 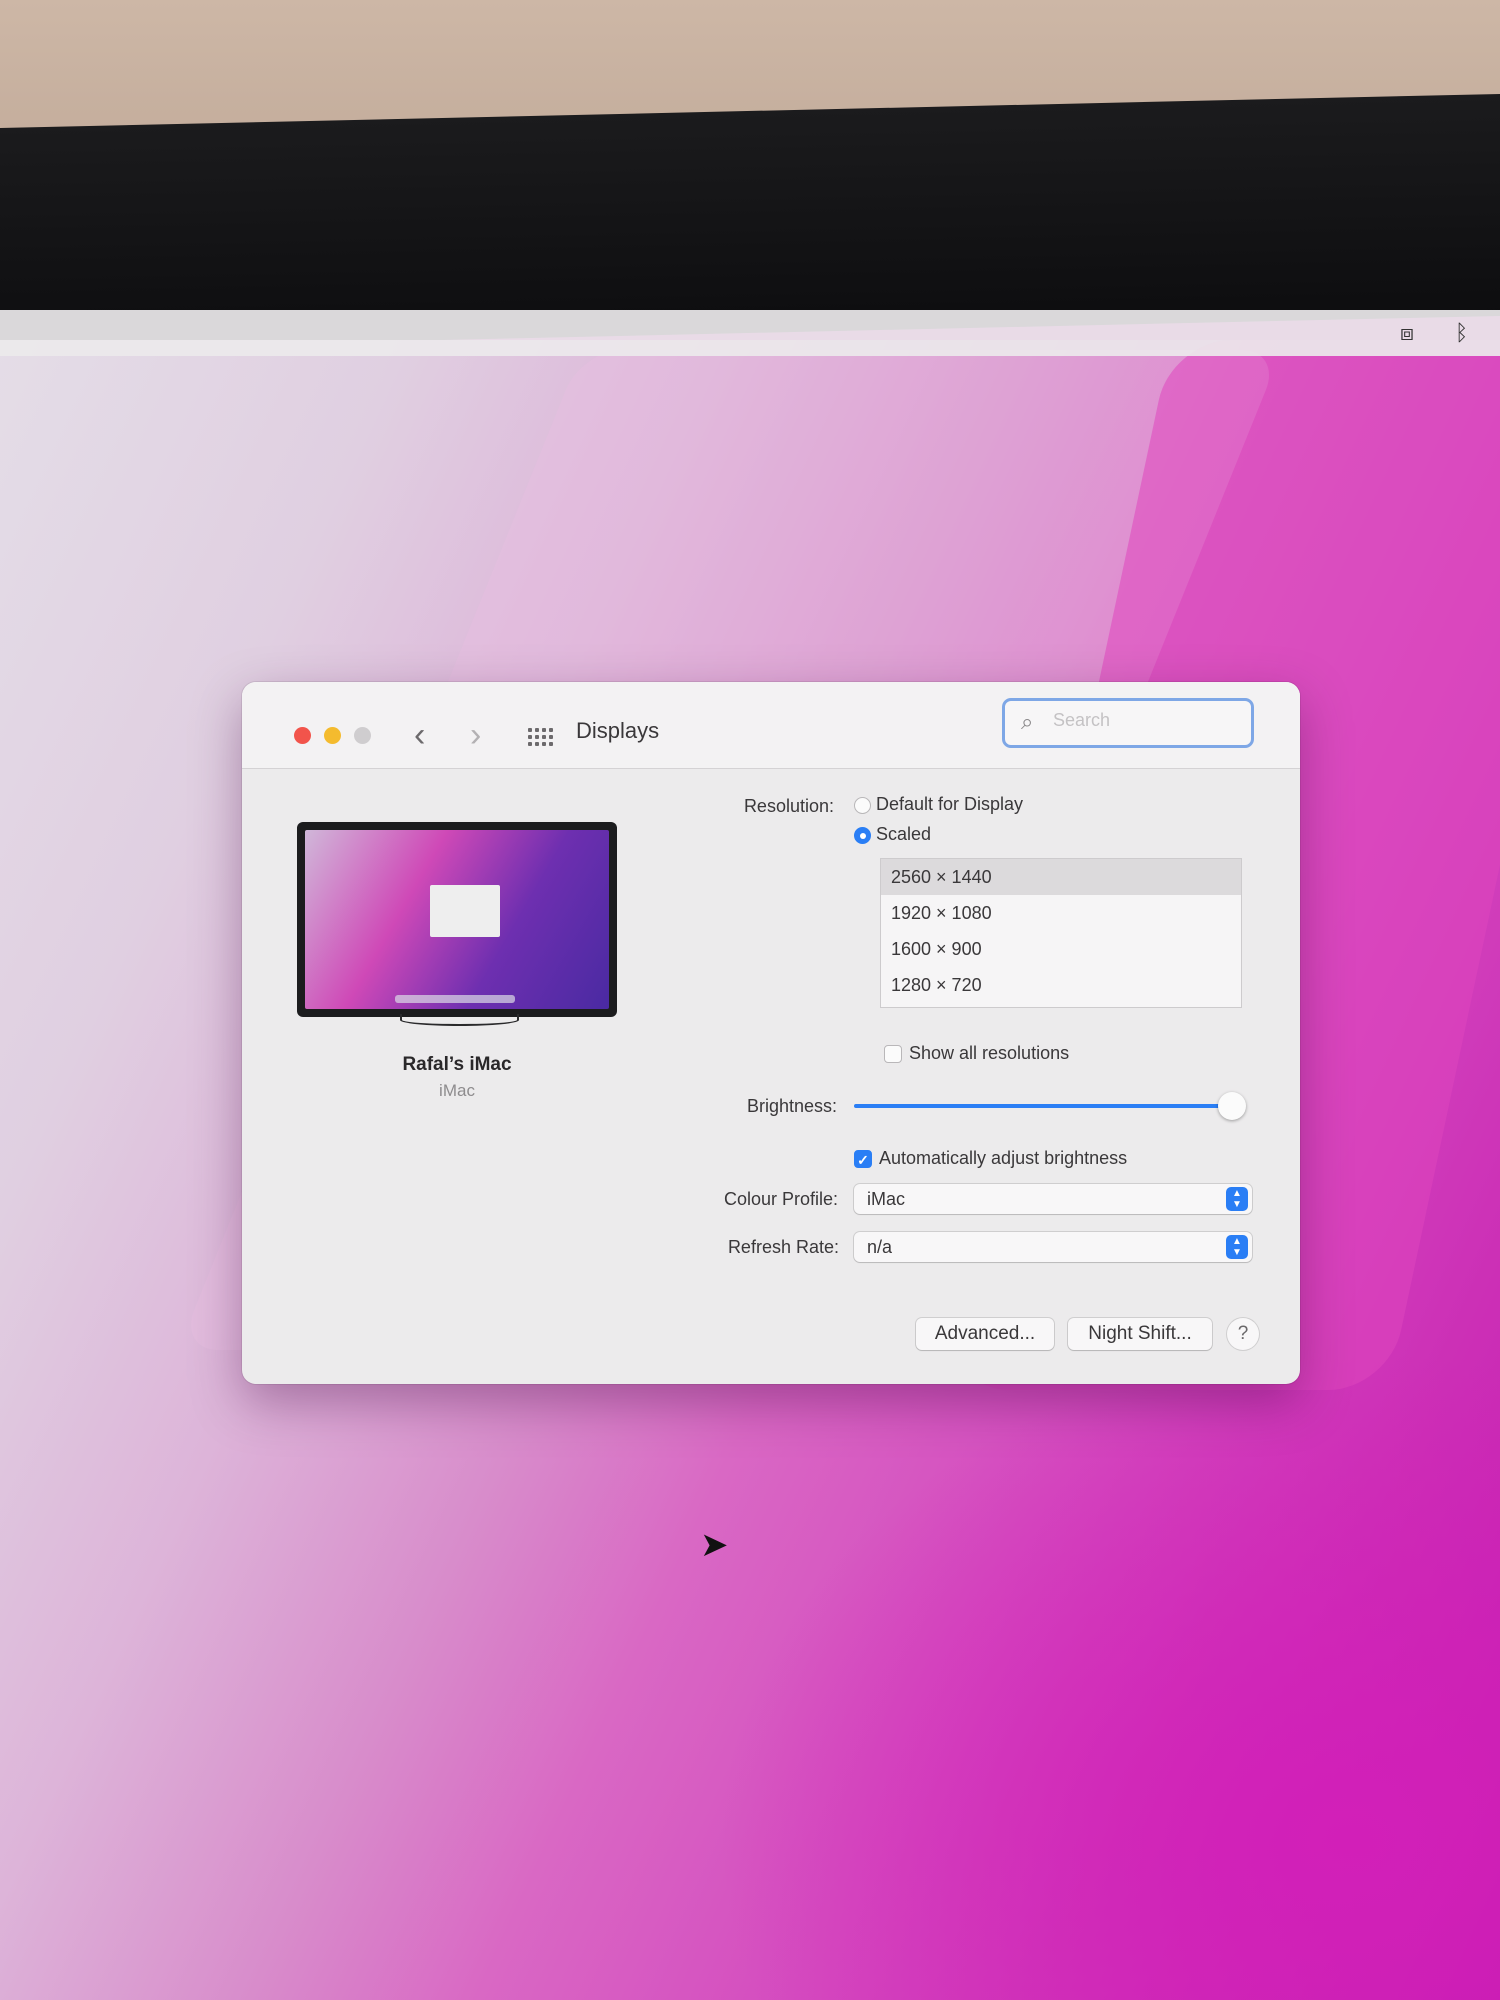 What do you see at coordinates (1053, 1199) in the screenshot?
I see `colour-profile-popup: iMac ▲ ▼` at bounding box center [1053, 1199].